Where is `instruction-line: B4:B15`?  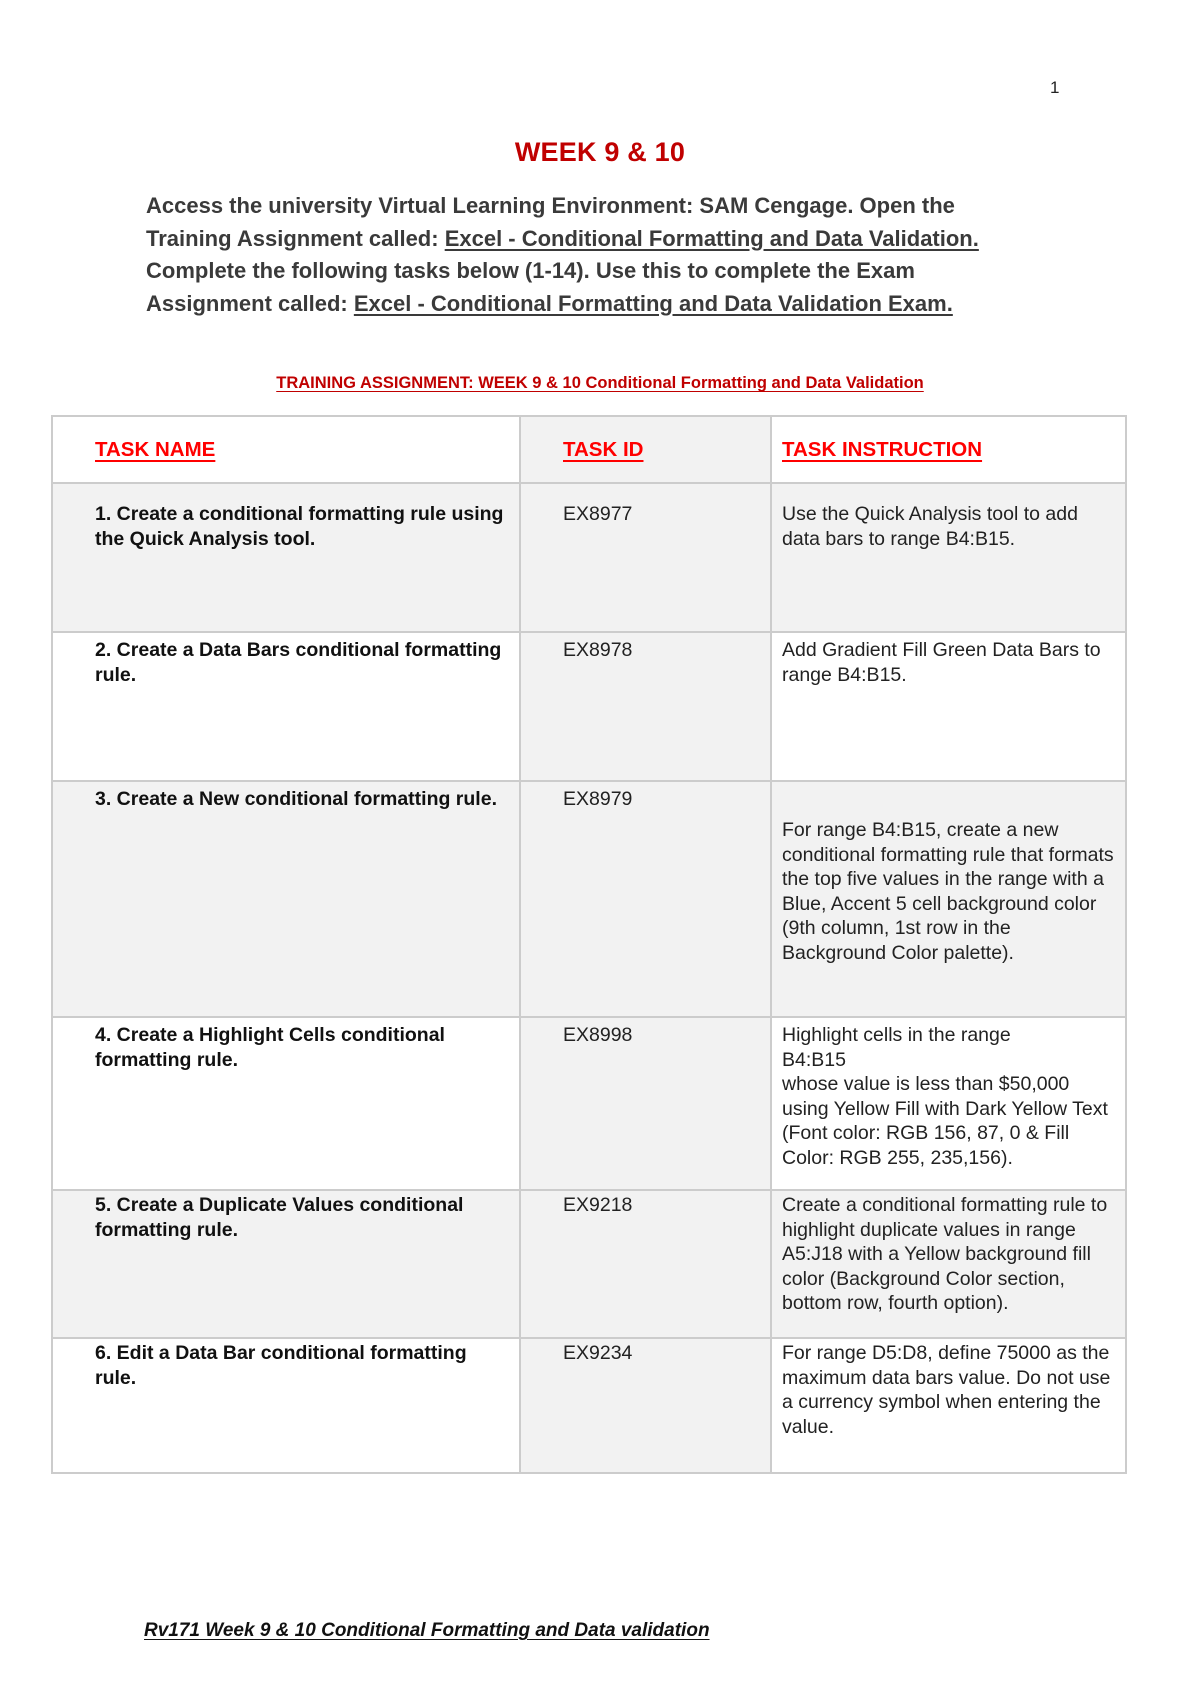 instruction-line: B4:B15 is located at coordinates (814, 1059).